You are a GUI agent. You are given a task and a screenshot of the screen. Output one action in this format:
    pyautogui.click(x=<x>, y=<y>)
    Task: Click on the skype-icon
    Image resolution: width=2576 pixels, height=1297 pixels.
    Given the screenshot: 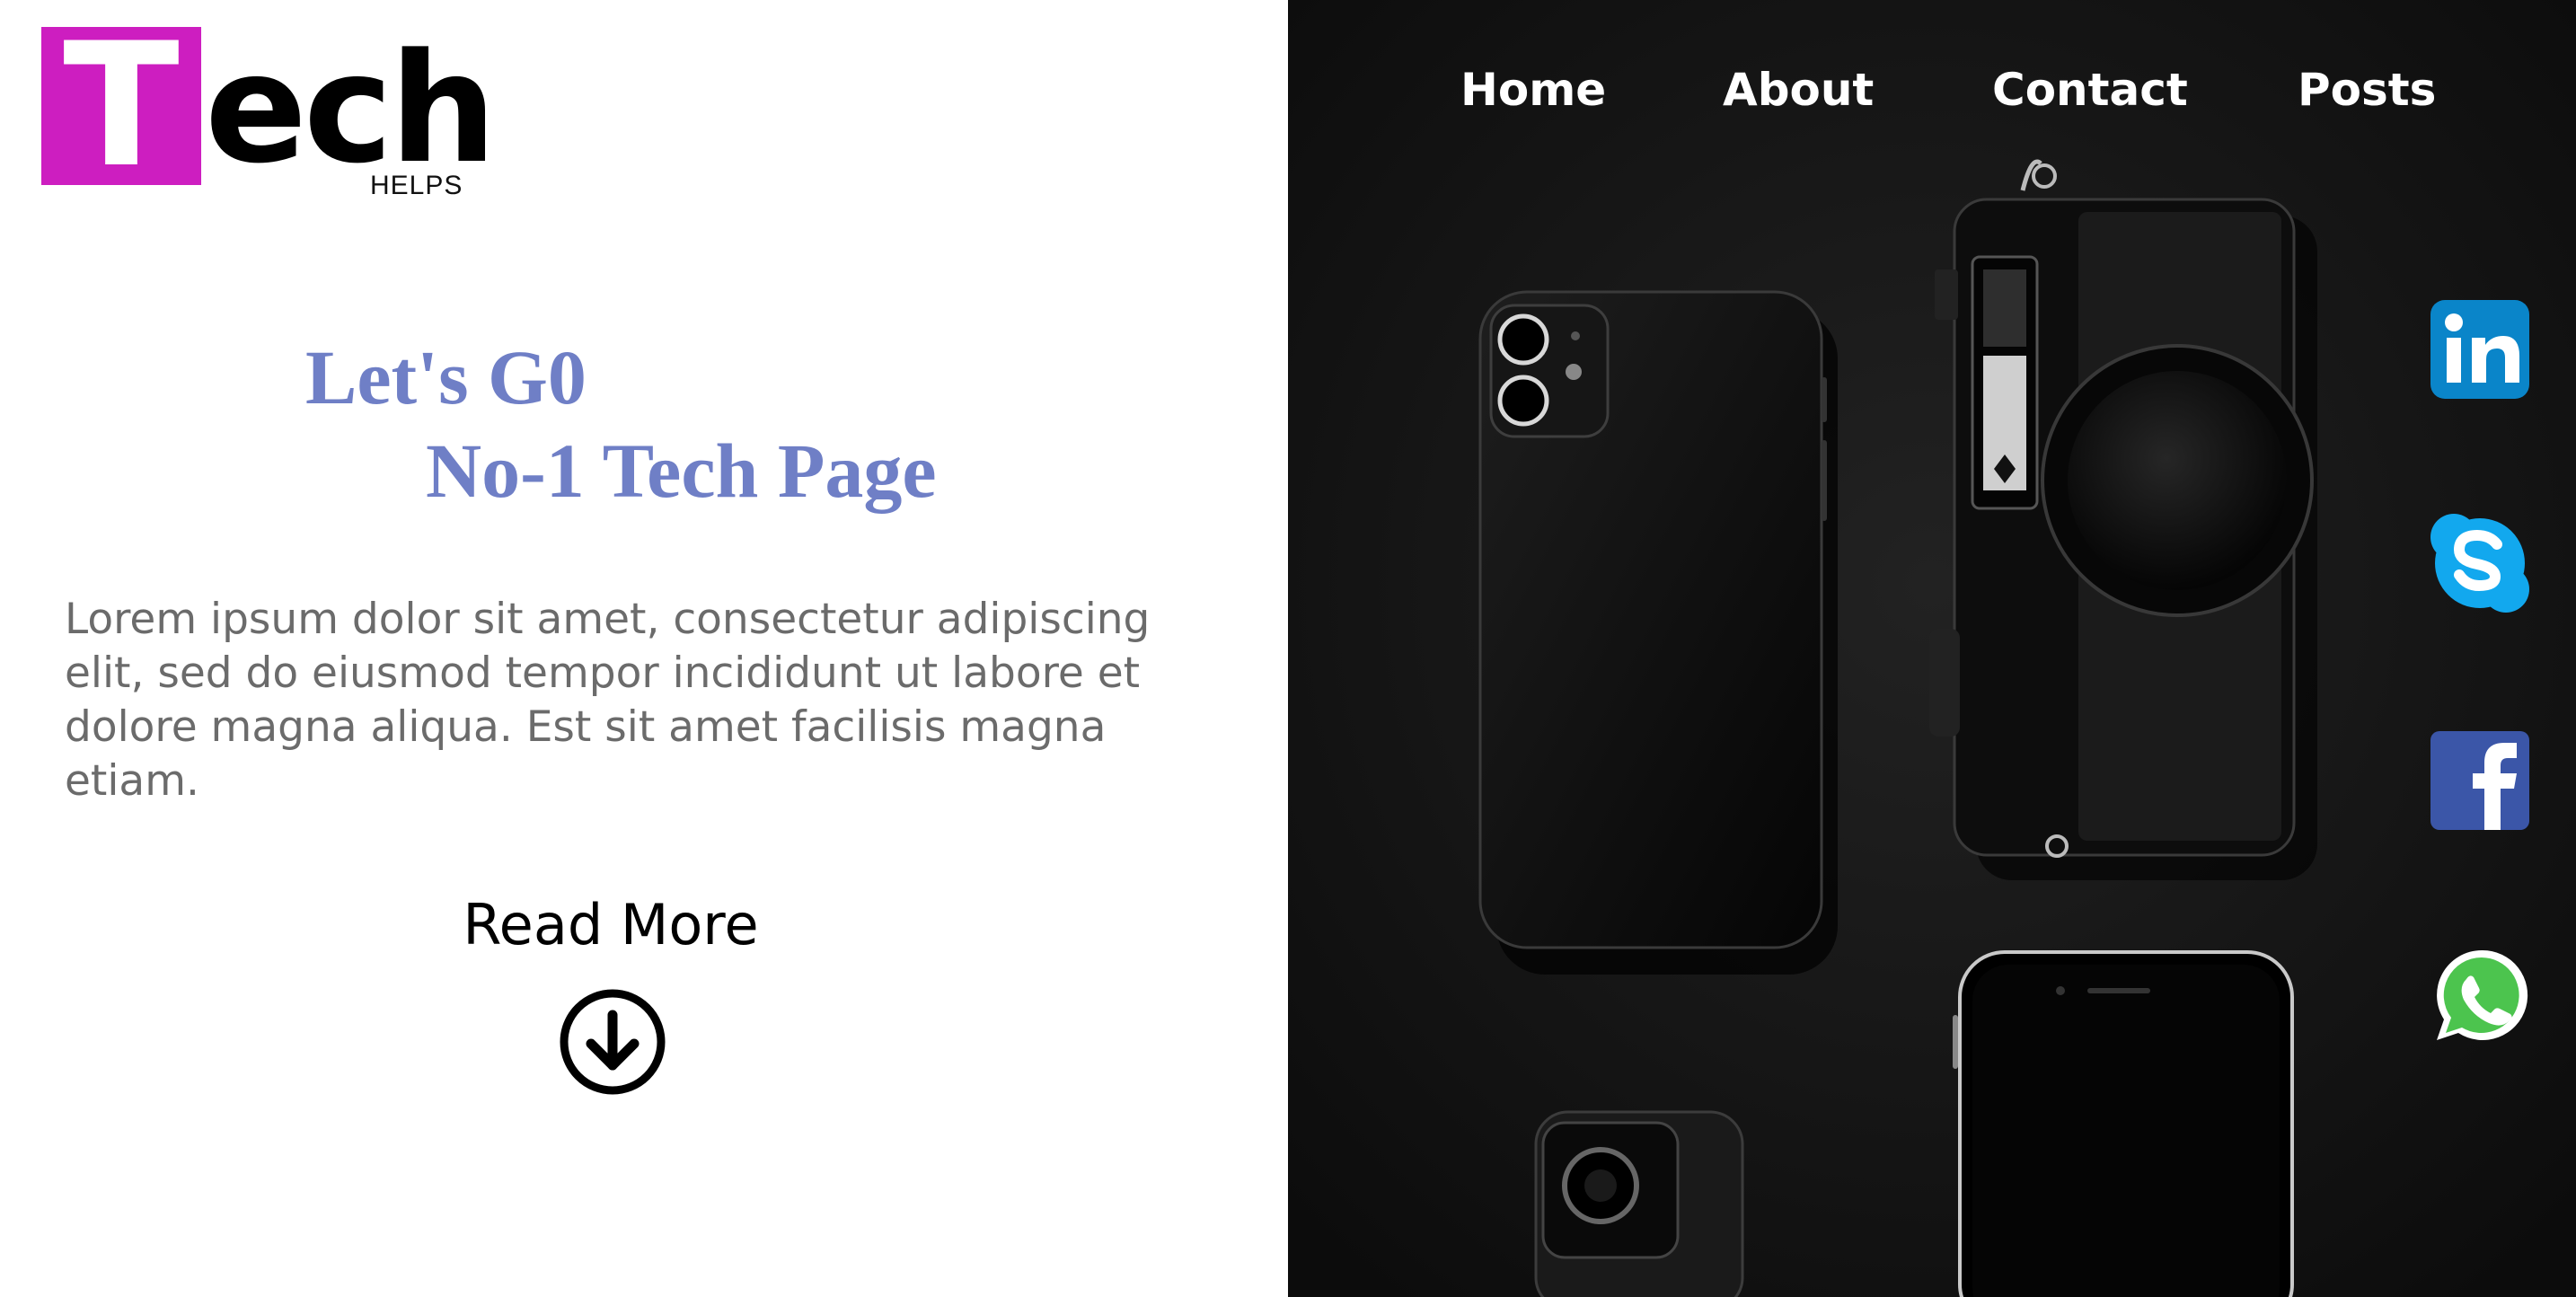 What is the action you would take?
    pyautogui.click(x=2480, y=563)
    